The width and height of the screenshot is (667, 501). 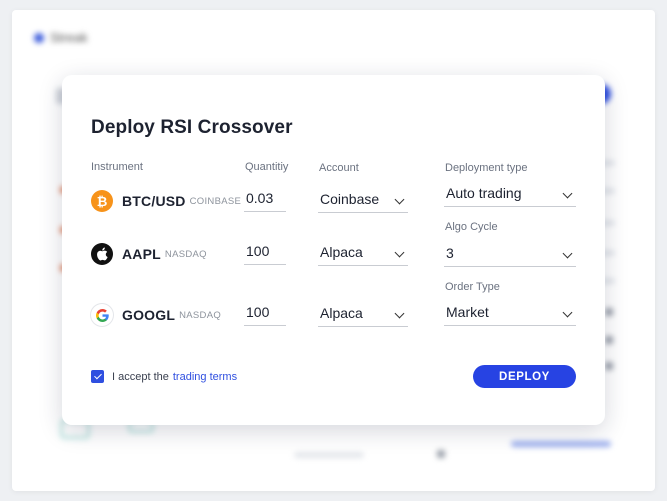 What do you see at coordinates (102, 201) in the screenshot?
I see `bitcoin-icon: ₿` at bounding box center [102, 201].